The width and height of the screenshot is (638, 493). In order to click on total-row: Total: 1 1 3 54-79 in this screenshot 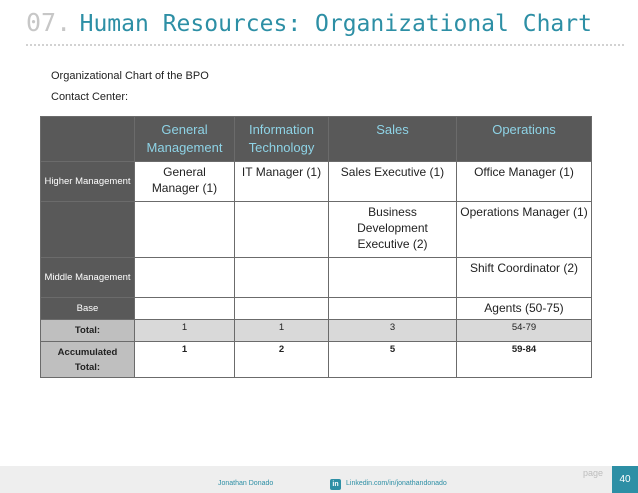, I will do `click(316, 330)`.